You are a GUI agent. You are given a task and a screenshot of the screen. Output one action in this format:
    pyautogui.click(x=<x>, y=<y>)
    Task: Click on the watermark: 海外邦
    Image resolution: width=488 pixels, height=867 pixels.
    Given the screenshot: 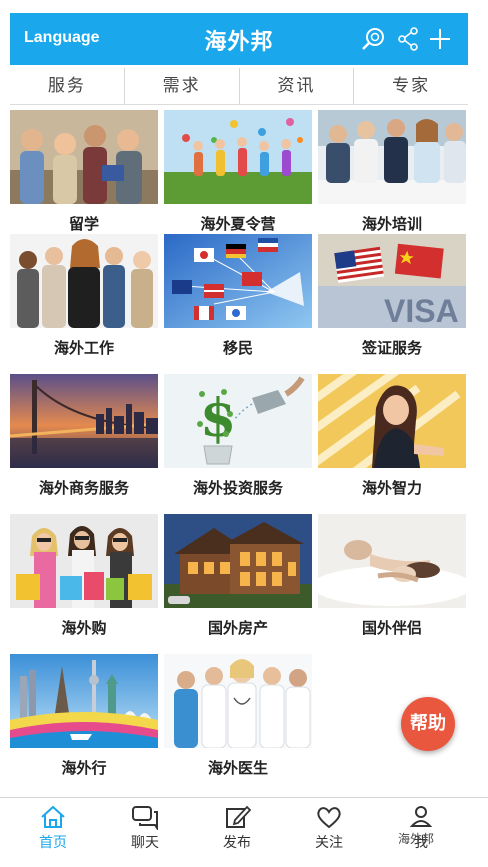 What is the action you would take?
    pyautogui.click(x=416, y=839)
    